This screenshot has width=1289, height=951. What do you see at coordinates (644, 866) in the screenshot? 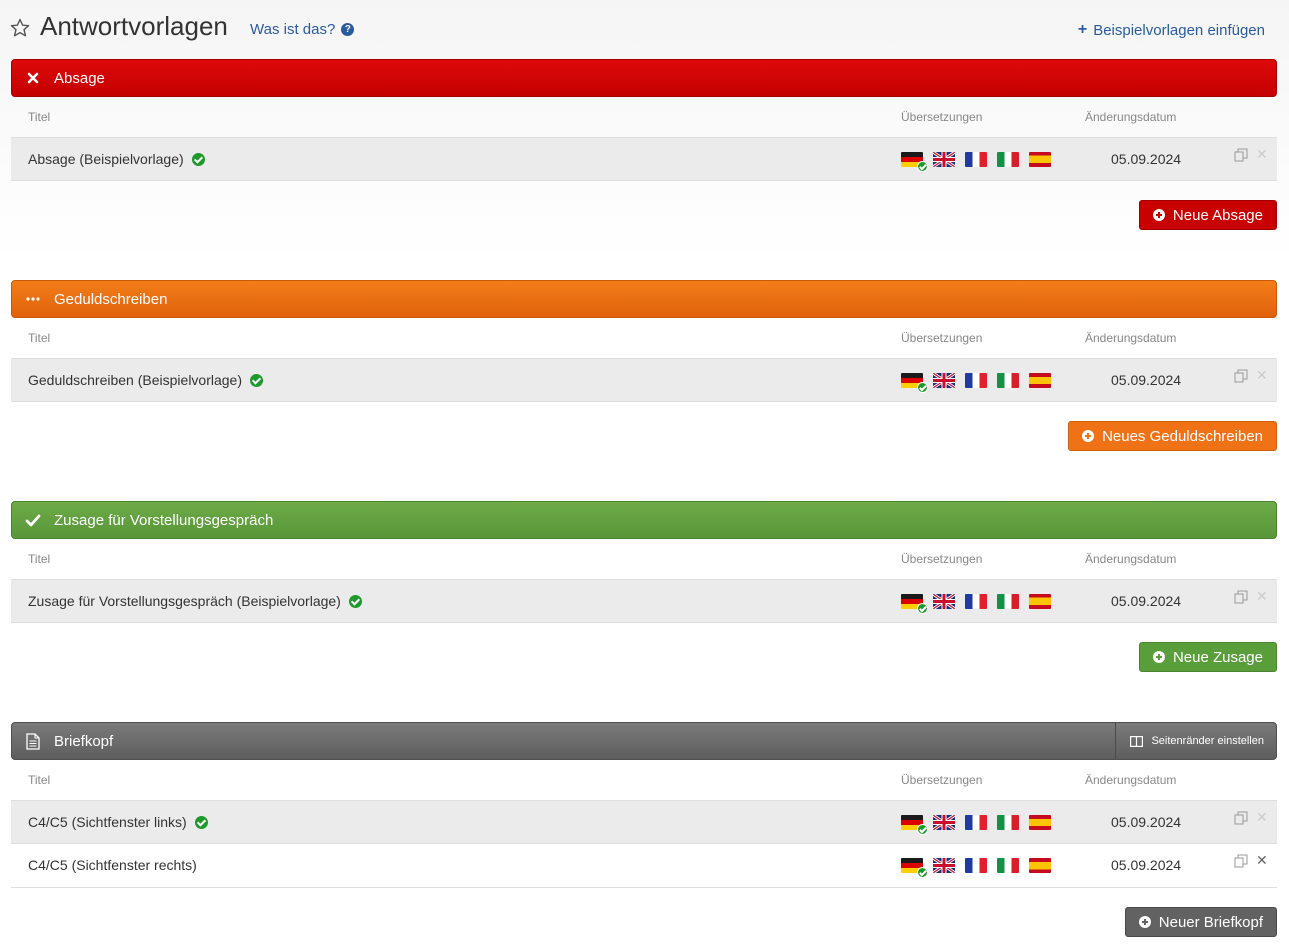
I see `table-row: C4/C5 (Sichtfenster rechts) 05.09.2024 ✕` at bounding box center [644, 866].